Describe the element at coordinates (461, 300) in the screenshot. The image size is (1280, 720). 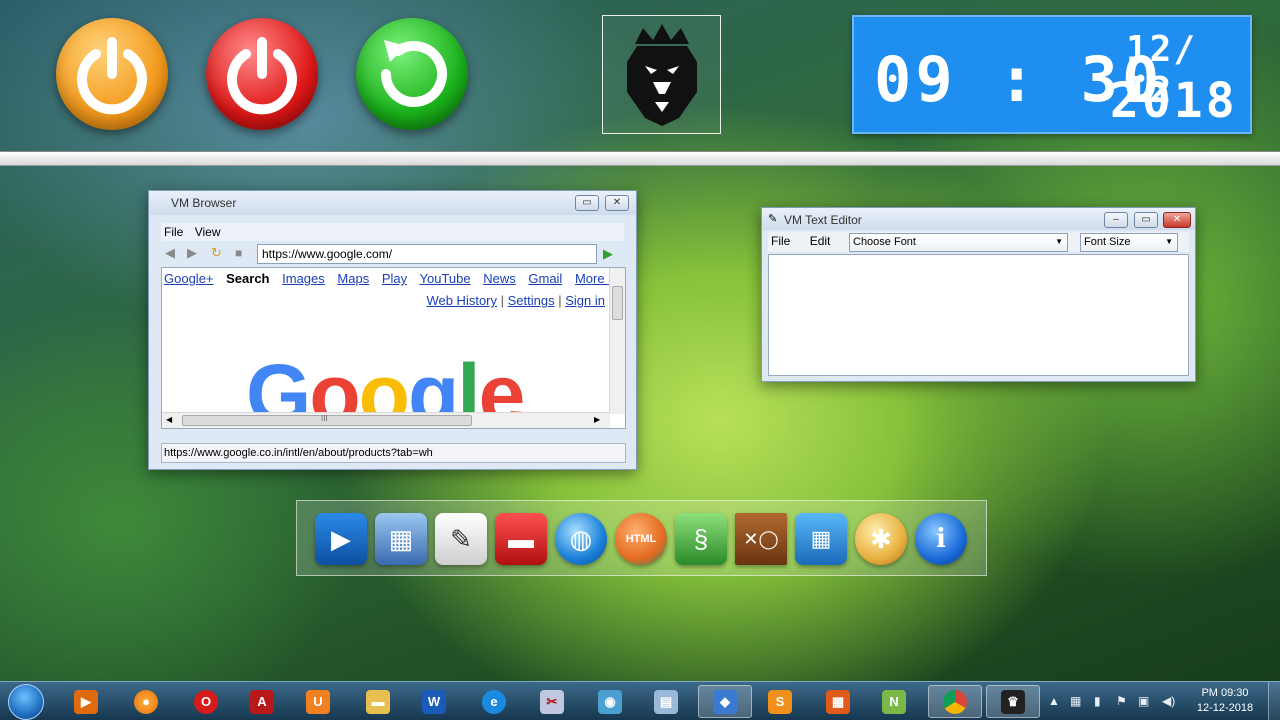
I see `link-web-history: Web History` at that location.